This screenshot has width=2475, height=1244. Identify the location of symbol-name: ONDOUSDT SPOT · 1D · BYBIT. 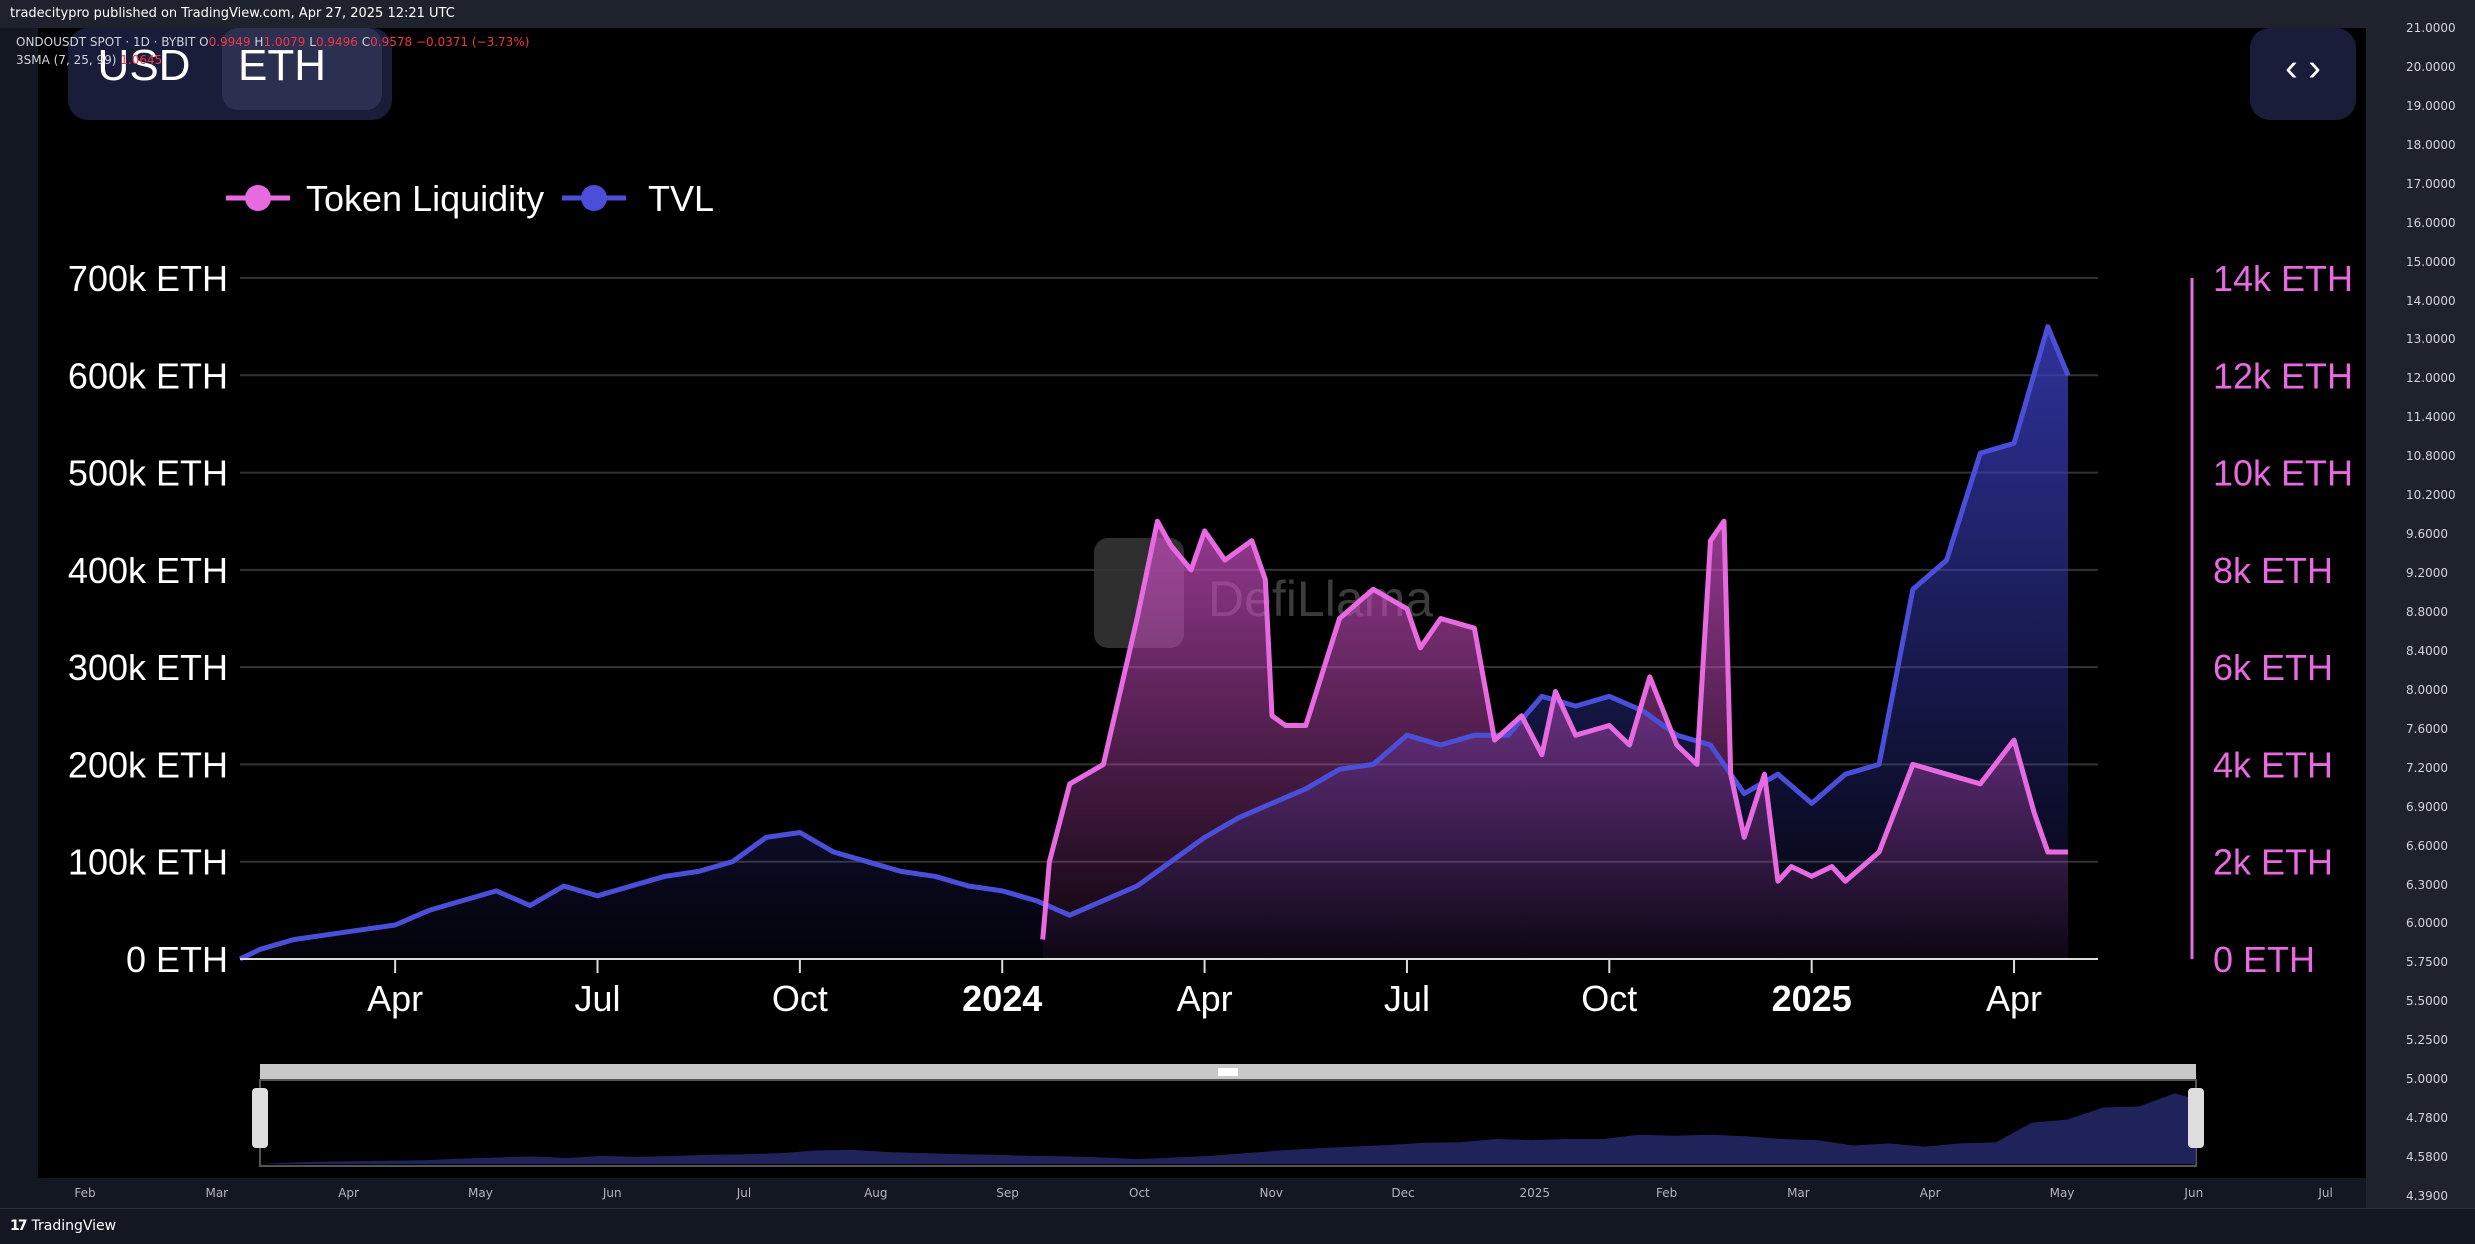
(105, 42).